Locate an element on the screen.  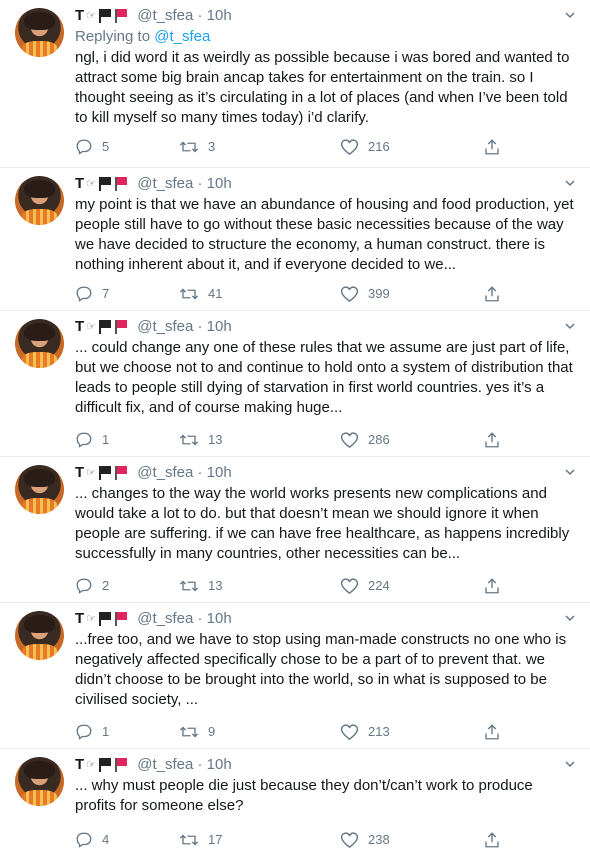
replying-to-link: @t_sfea is located at coordinates (182, 36).